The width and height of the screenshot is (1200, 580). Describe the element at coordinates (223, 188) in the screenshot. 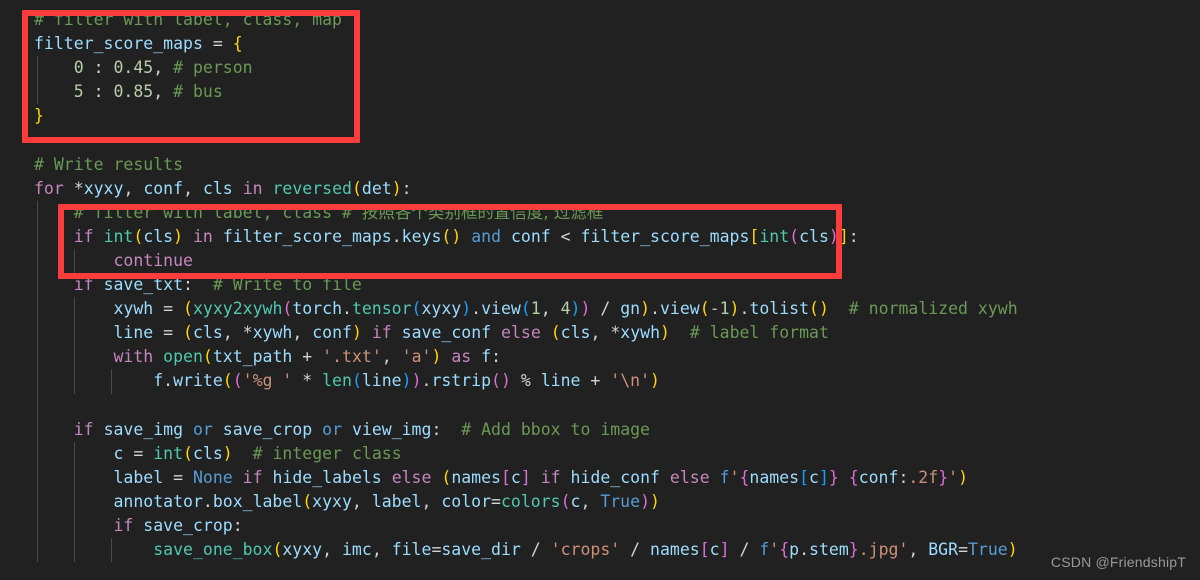

I see `code-line: for *xyxy, conf, cls in reversed(det):` at that location.